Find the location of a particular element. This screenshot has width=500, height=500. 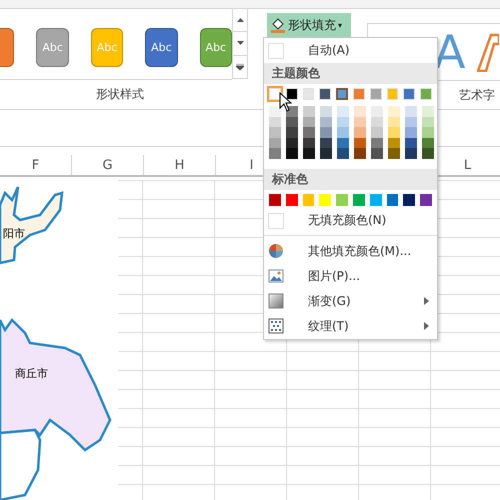

map-label: 阳市 is located at coordinates (14, 233).